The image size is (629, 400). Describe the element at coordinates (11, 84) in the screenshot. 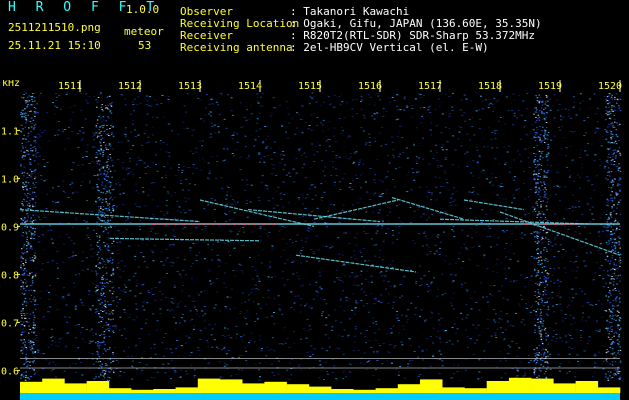

I see `y-axis-unit: kHz` at that location.